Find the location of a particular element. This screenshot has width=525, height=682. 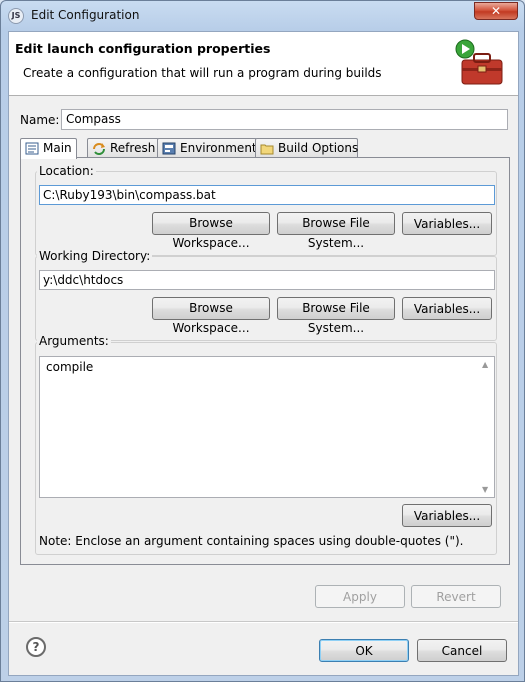

arguments-text: compile is located at coordinates (70, 367).